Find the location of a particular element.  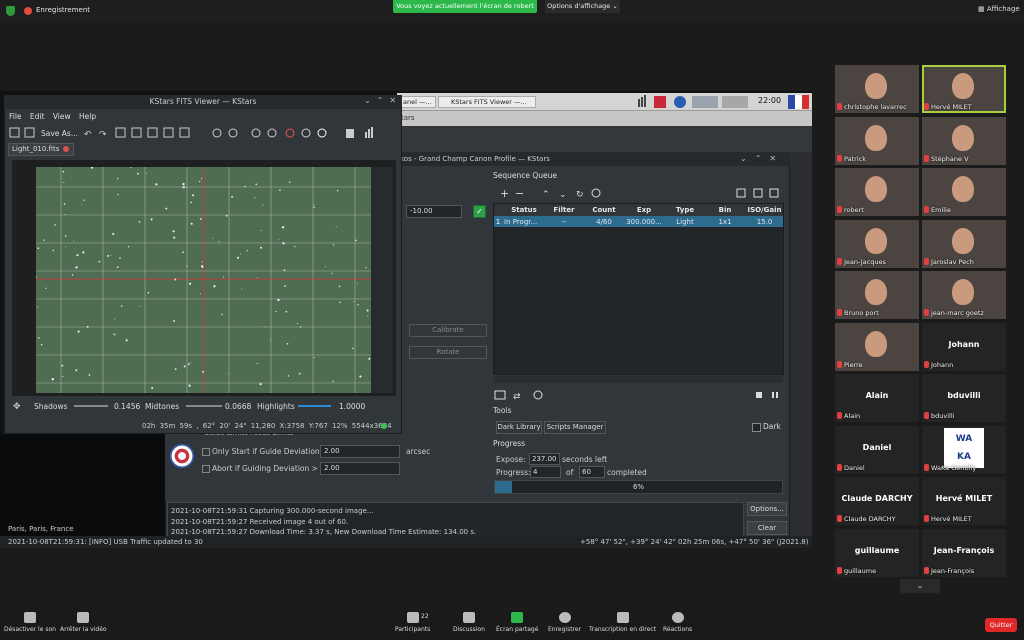

participant-tile: Johann Johann is located at coordinates (964, 346).